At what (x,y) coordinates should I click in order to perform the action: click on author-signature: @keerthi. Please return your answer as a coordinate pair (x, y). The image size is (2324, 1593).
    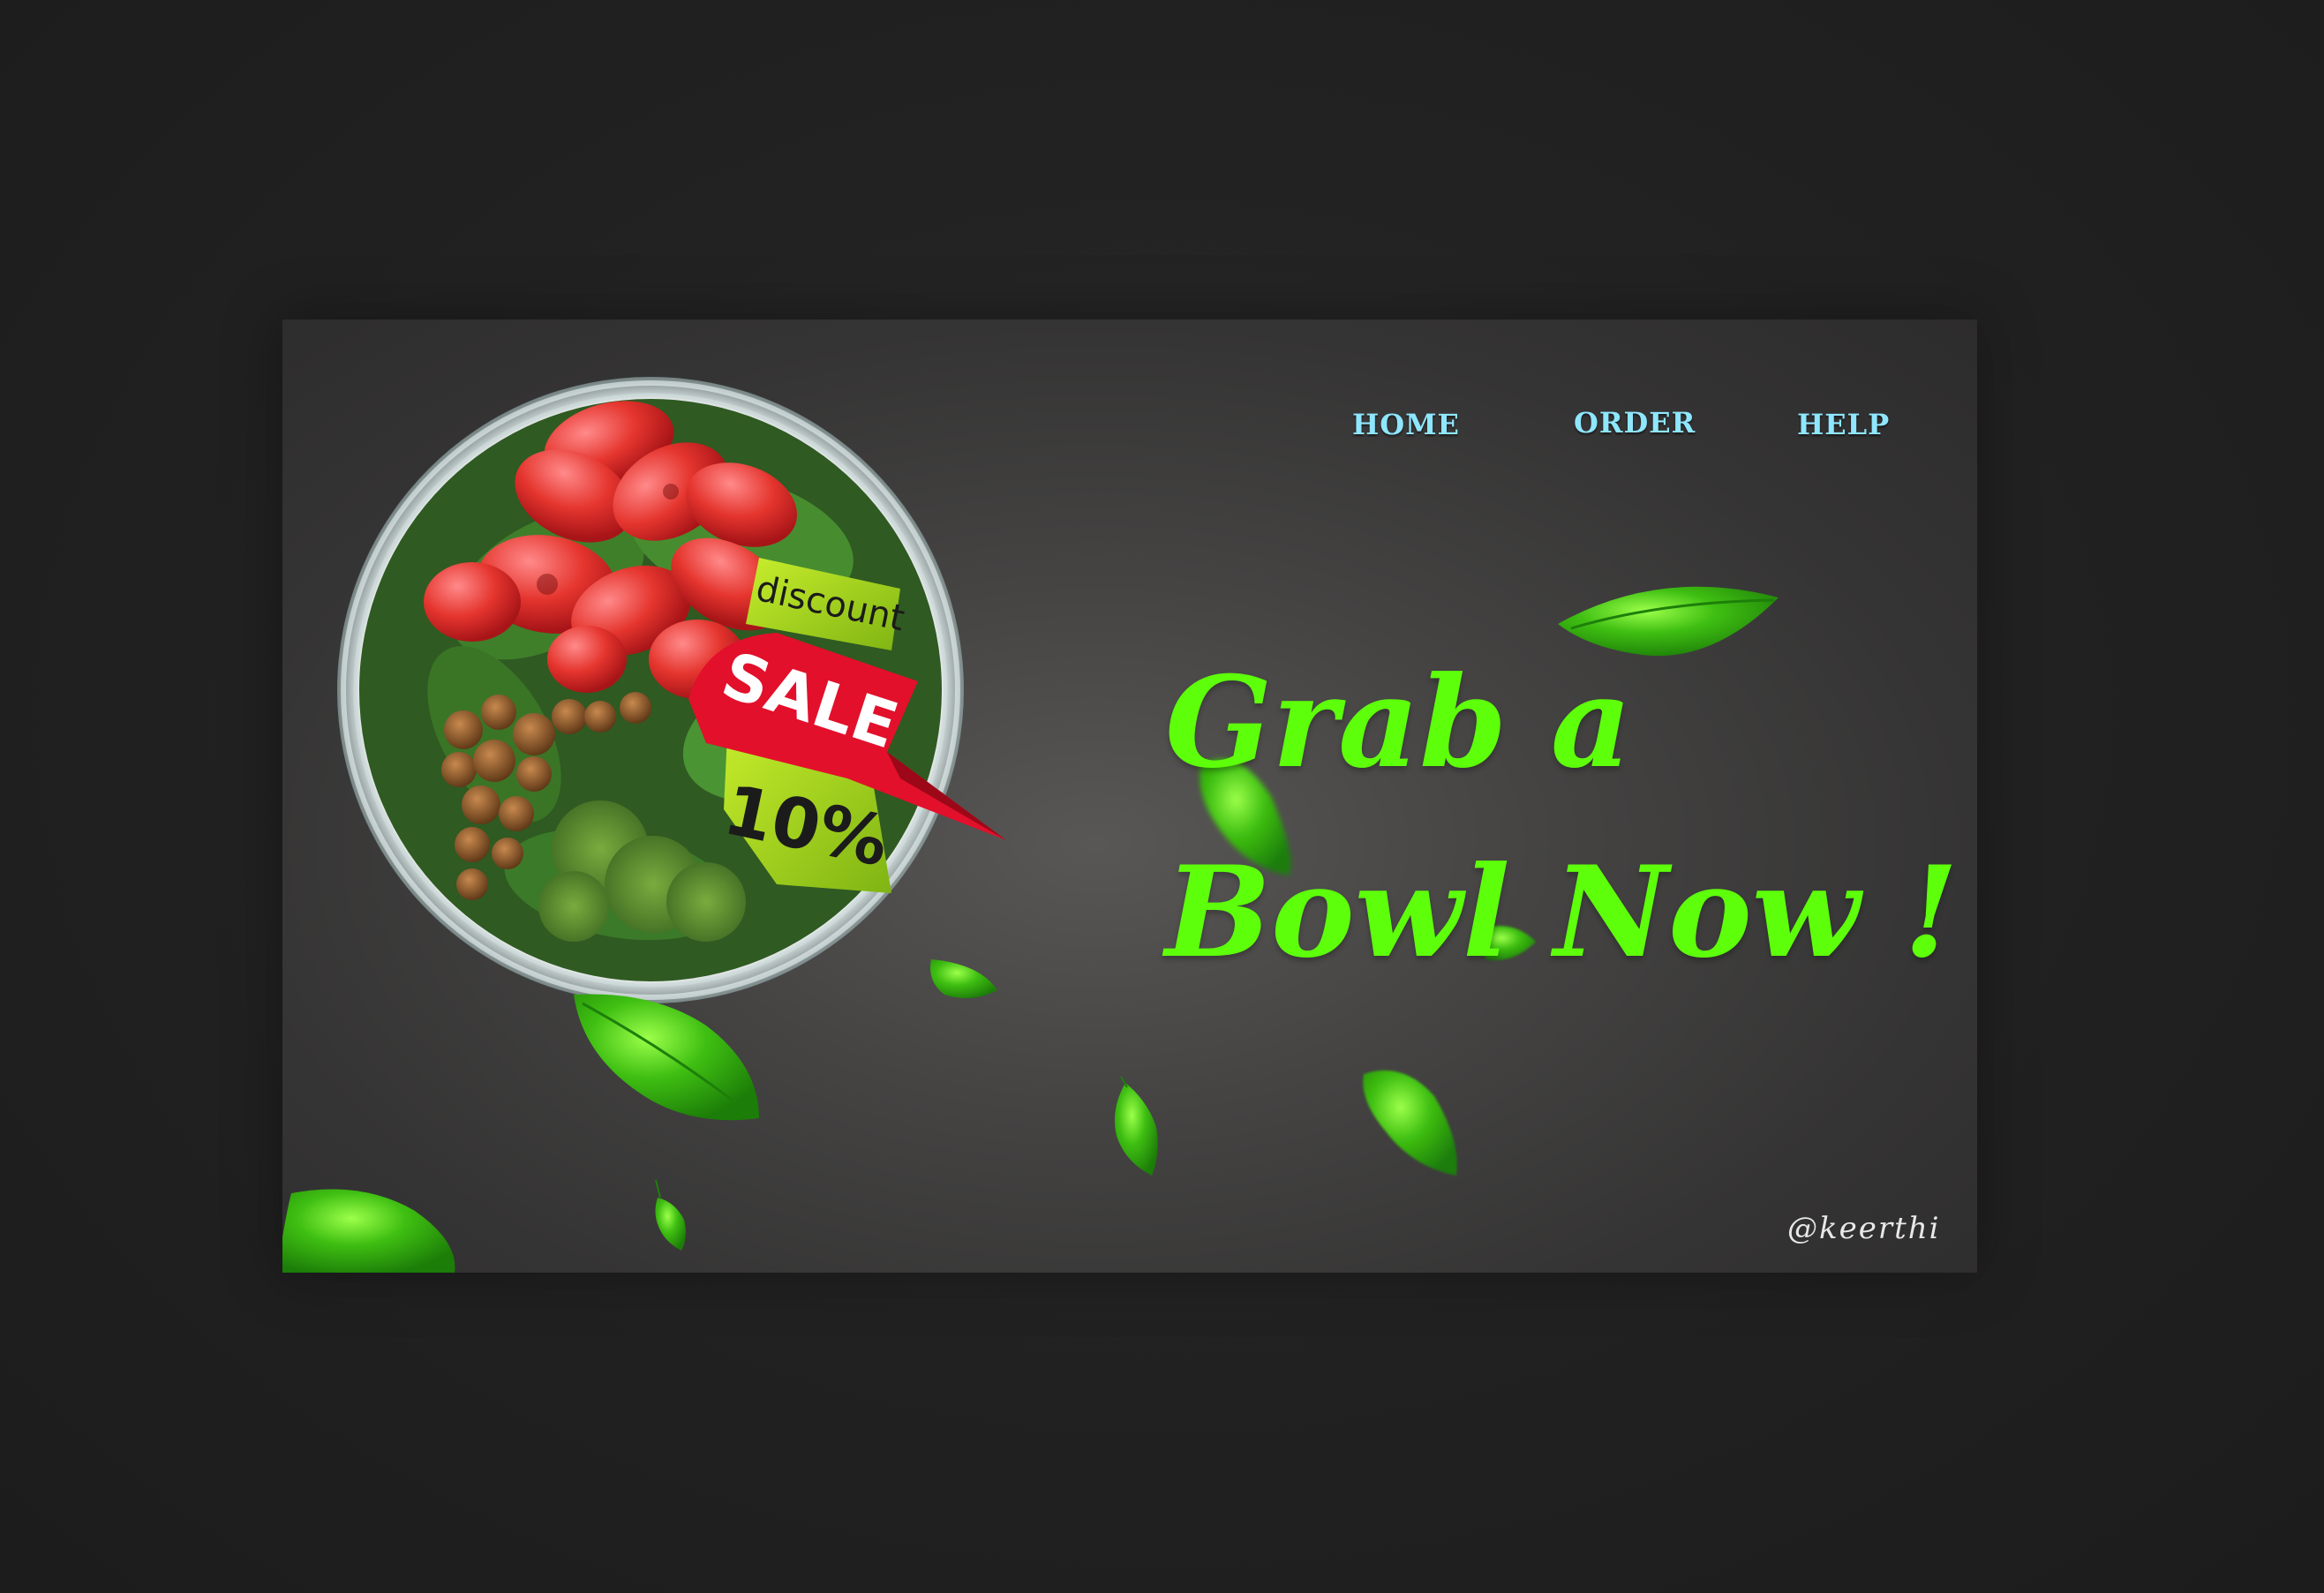
    Looking at the image, I should click on (1864, 1228).